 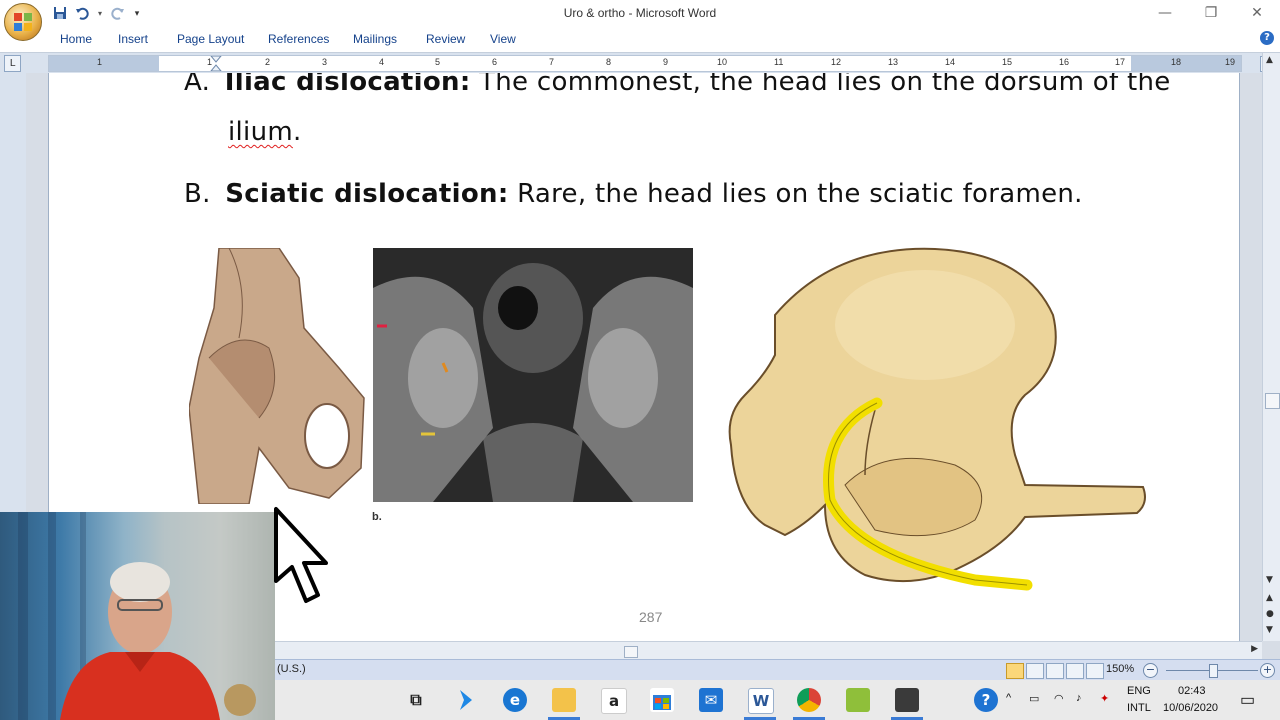 What do you see at coordinates (1139, 708) in the screenshot?
I see `input-language-variant: INTL` at bounding box center [1139, 708].